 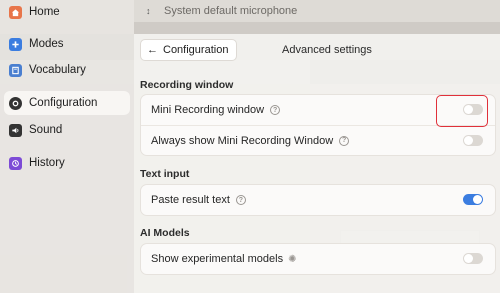 What do you see at coordinates (317, 11) in the screenshot?
I see `microphone-selector: ↕ System default microphone` at bounding box center [317, 11].